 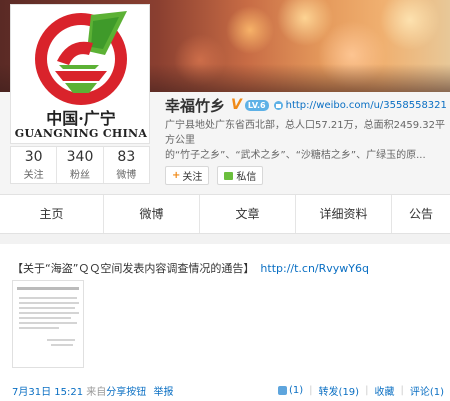 I want to click on section-divider, so click(x=225, y=239).